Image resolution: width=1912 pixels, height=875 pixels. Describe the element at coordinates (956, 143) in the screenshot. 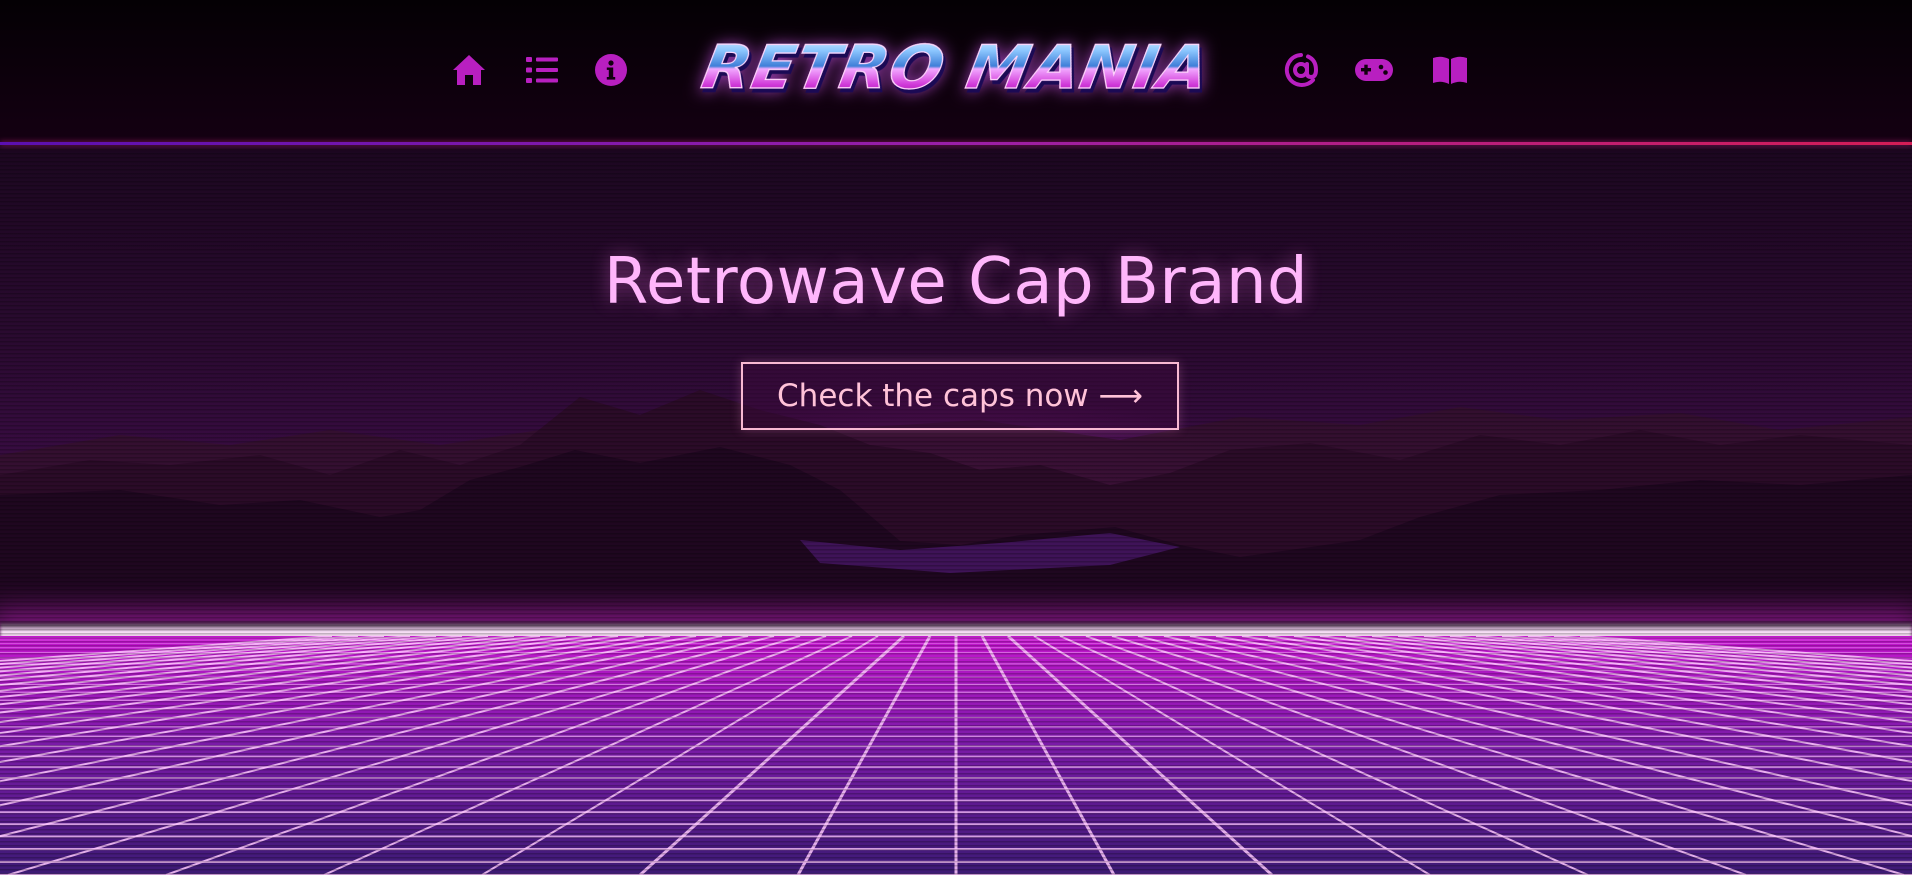

I see `header-divider` at that location.